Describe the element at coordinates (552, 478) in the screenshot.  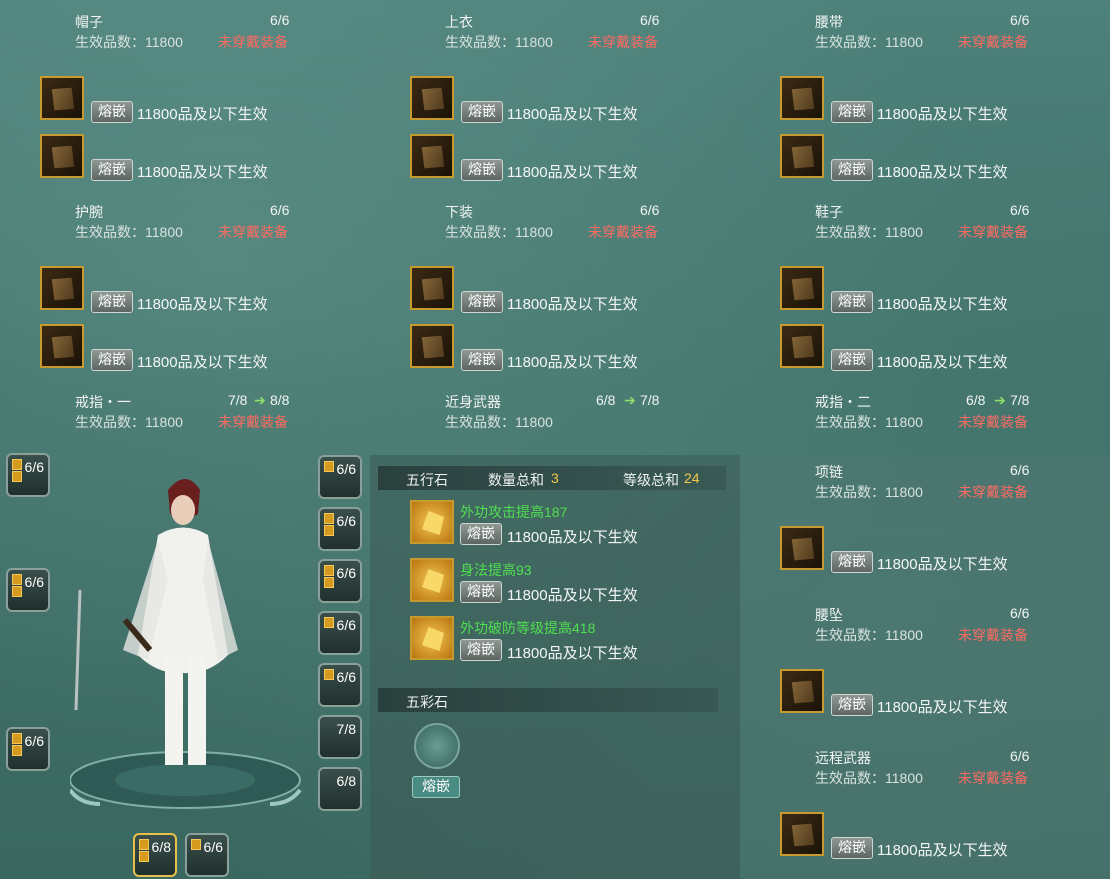
I see `wuxing-header: 五行石 数量总和 3 等级总和 24` at that location.